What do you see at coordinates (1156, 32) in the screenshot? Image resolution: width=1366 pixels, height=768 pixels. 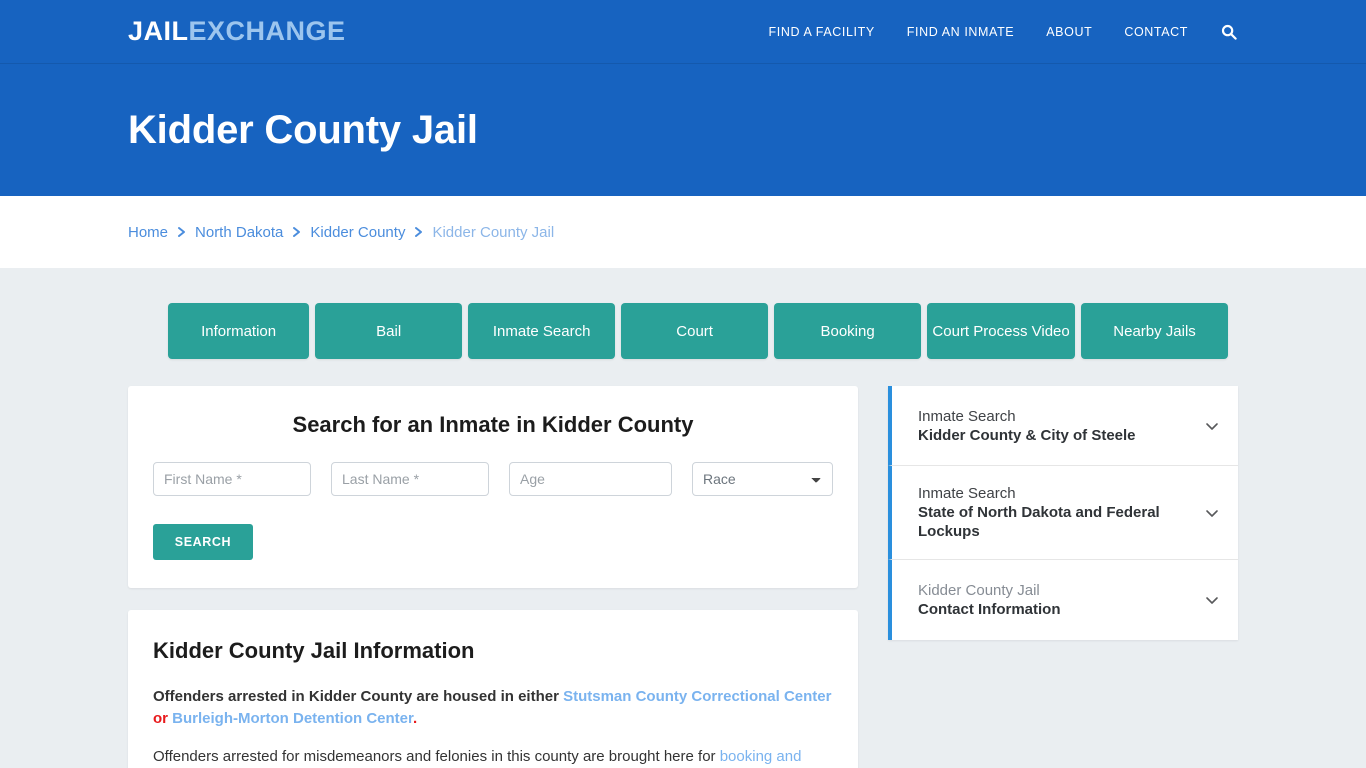 I see `nav-item-contact: CONTACT` at bounding box center [1156, 32].